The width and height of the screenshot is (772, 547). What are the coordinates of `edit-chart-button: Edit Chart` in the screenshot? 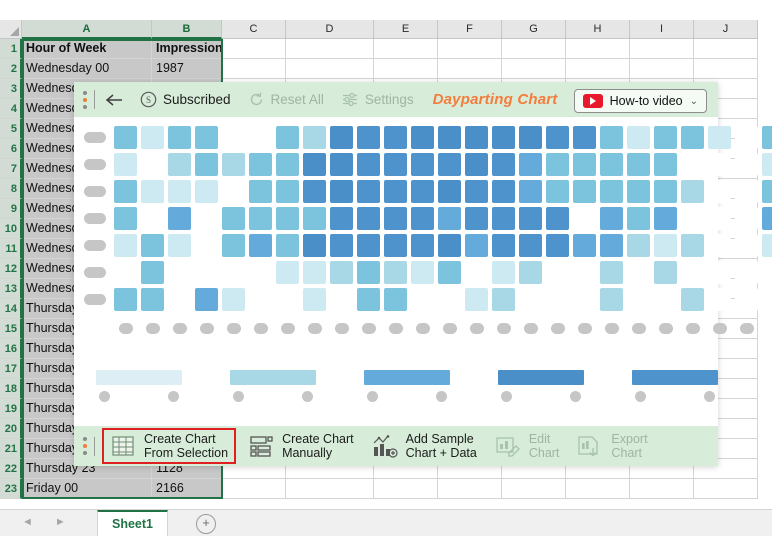 It's located at (527, 446).